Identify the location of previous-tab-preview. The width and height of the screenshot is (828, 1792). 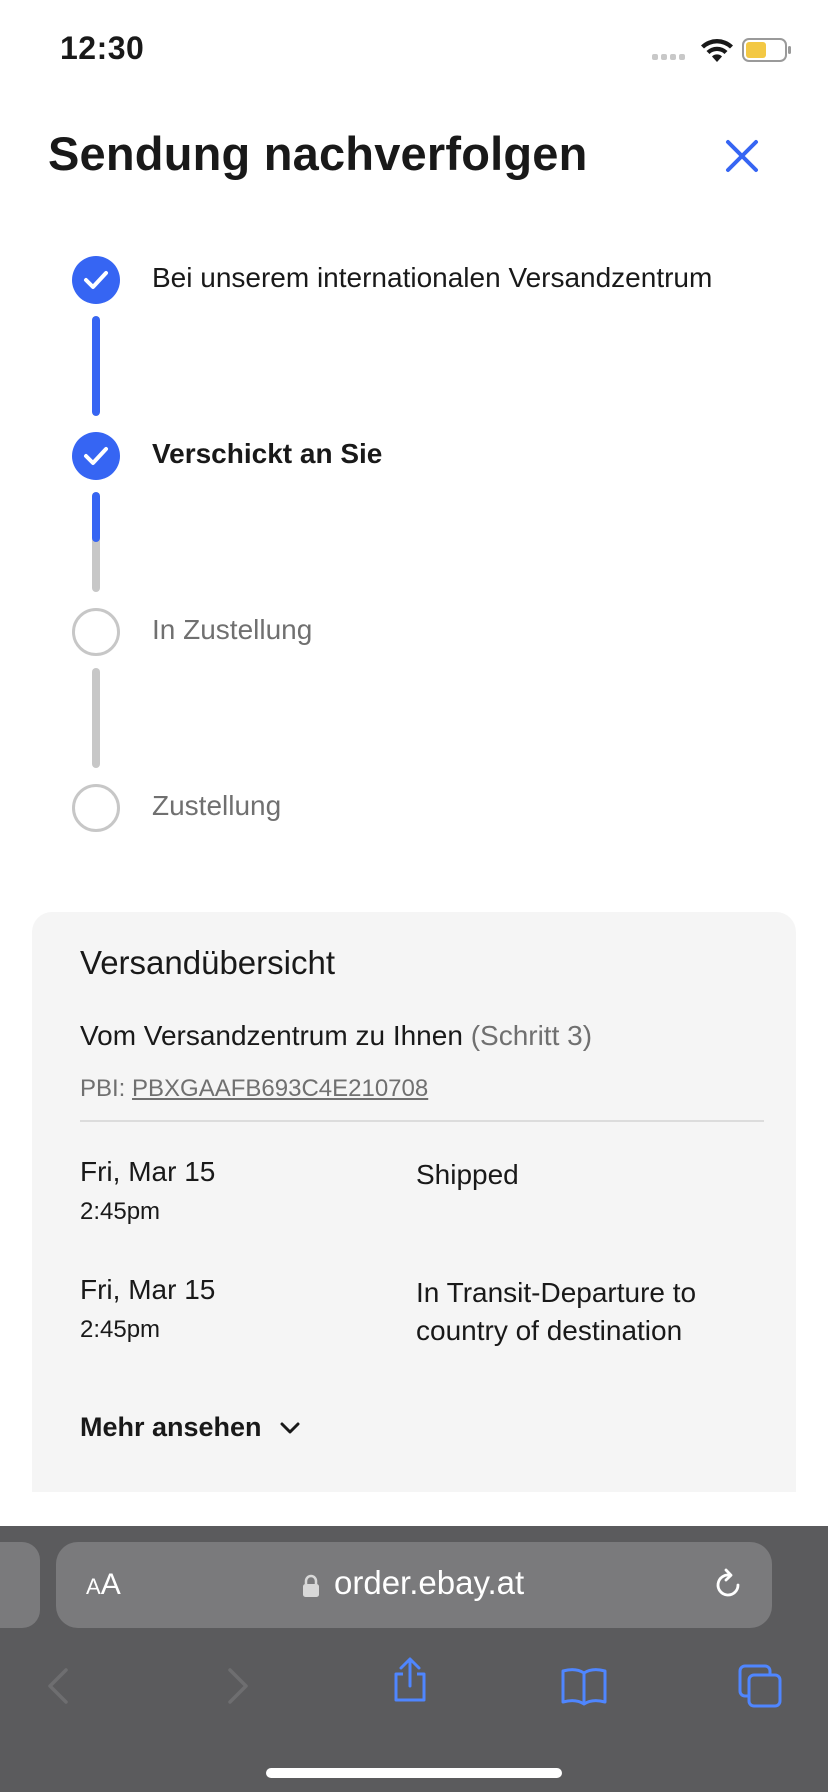
(20, 1585).